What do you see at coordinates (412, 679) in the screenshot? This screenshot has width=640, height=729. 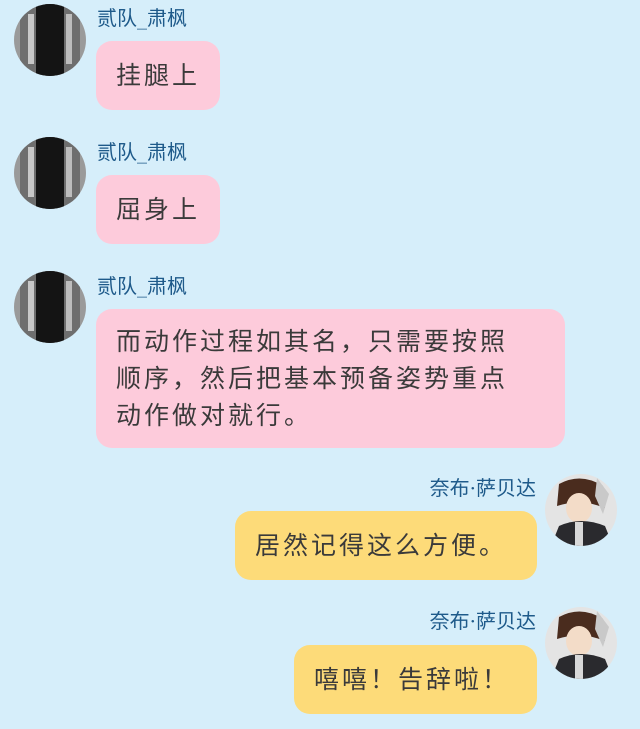 I see `message-text: 嘻嘻！告辞啦！` at bounding box center [412, 679].